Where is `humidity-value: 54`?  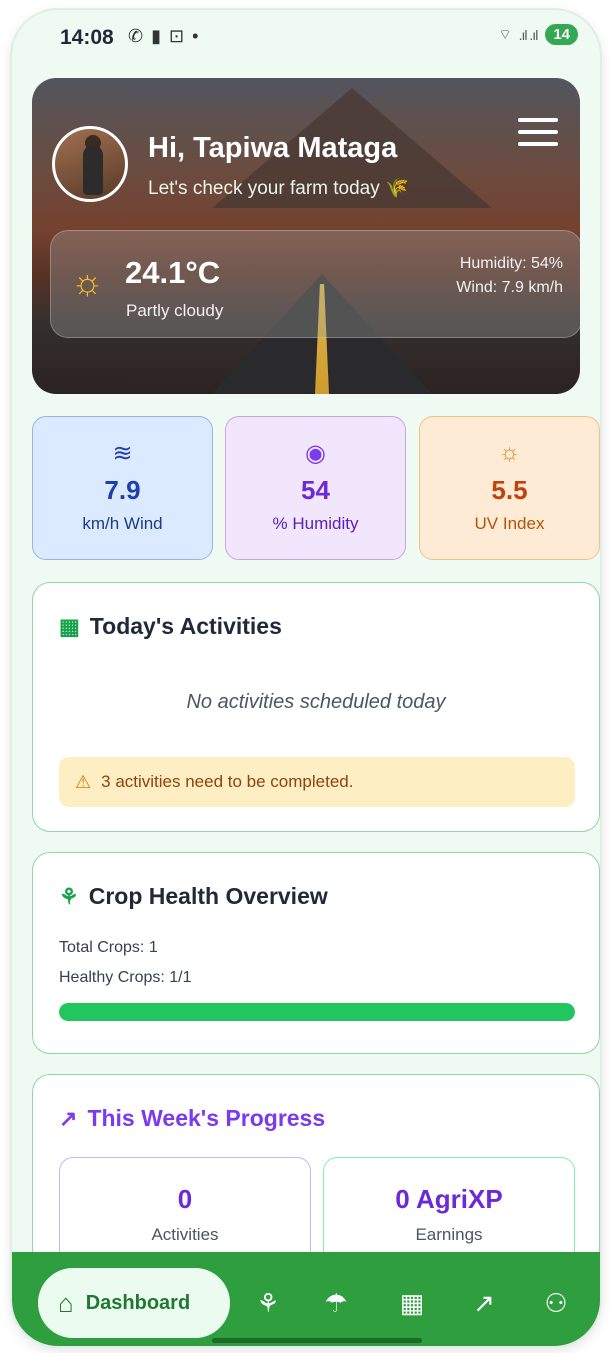 humidity-value: 54 is located at coordinates (315, 490).